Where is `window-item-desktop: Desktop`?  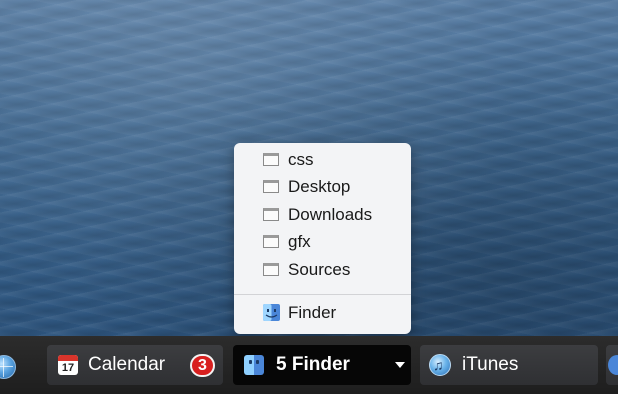 window-item-desktop: Desktop is located at coordinates (322, 187).